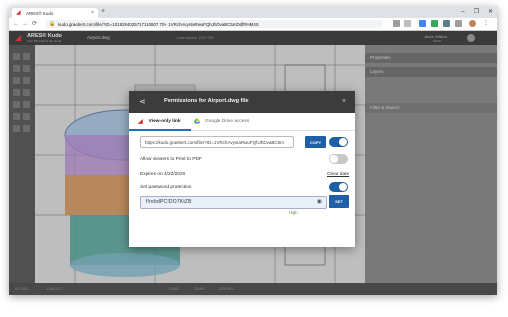  What do you see at coordinates (315, 142) in the screenshot?
I see `copy-button: COPY` at bounding box center [315, 142].